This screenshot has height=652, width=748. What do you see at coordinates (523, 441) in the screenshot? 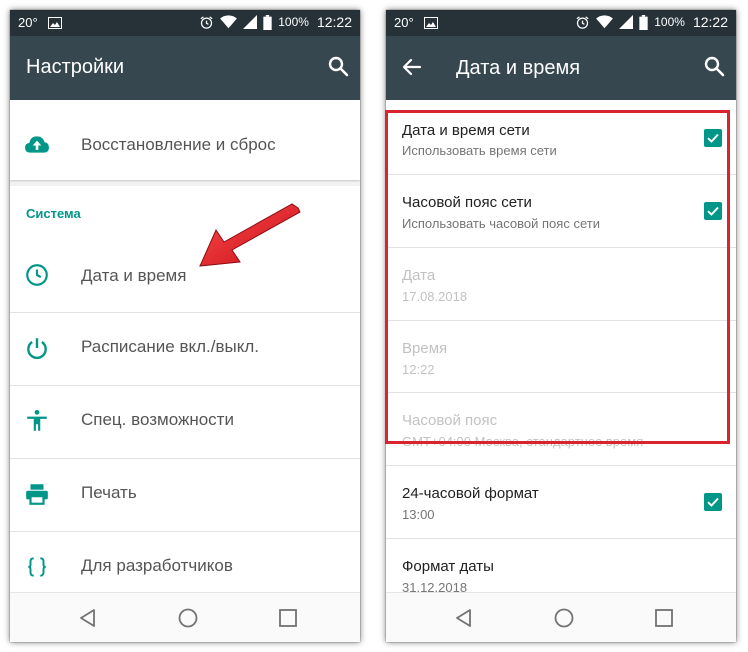
I see `pref-summary: GMT+04:00 Москва, стандартное время` at bounding box center [523, 441].